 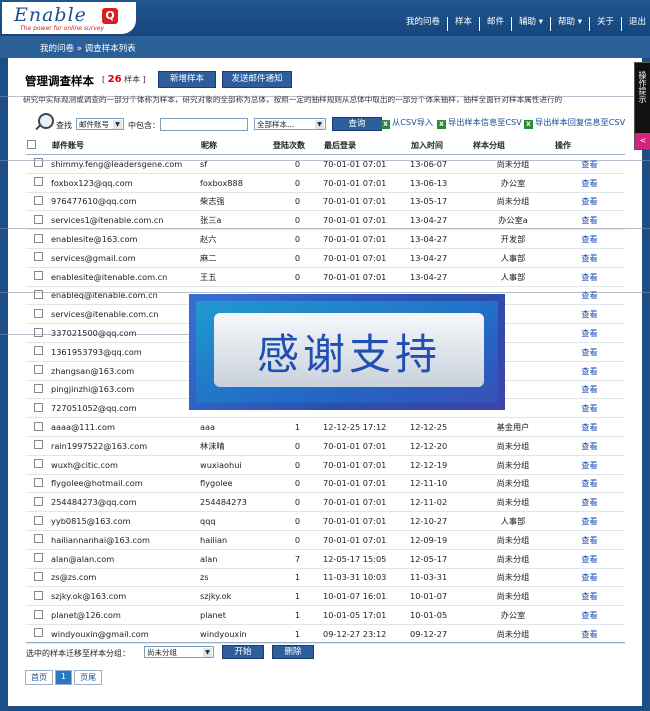 What do you see at coordinates (423, 24) in the screenshot?
I see `topnav-item-0: 我的问卷` at bounding box center [423, 24].